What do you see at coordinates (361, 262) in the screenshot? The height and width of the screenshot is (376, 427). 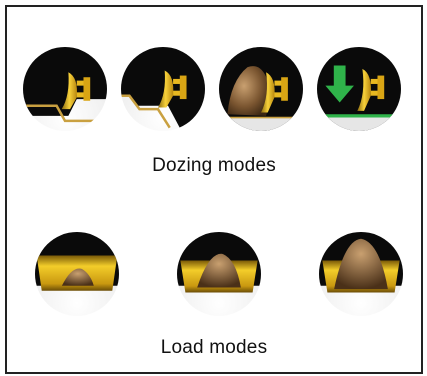 I see `blade-load-heavy-icon` at bounding box center [361, 262].